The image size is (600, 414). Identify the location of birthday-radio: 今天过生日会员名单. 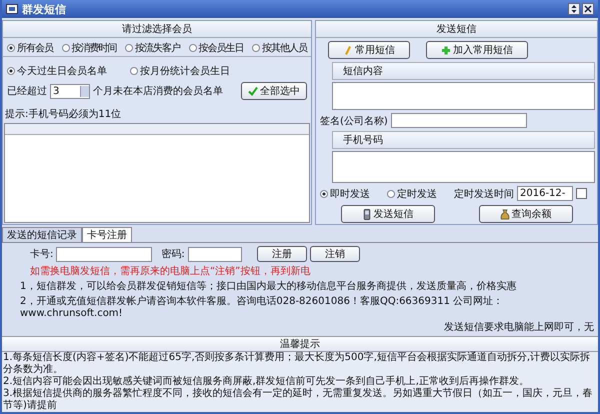
(57, 71).